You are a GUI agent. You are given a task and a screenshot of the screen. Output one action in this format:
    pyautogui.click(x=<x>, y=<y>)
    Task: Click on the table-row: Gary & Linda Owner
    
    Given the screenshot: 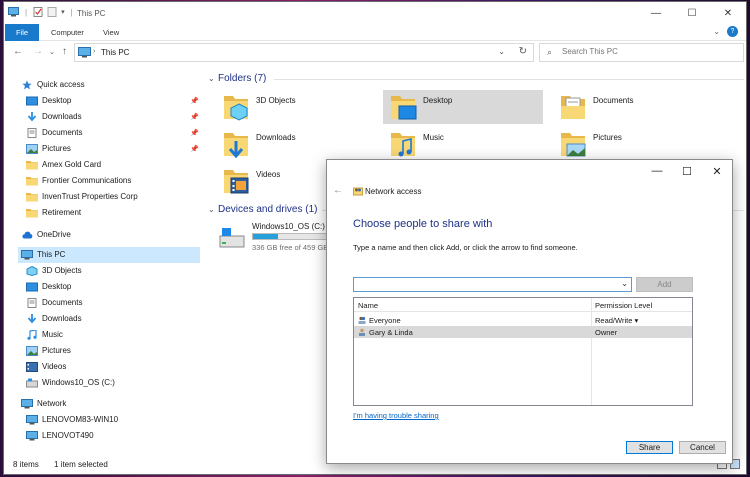 What is the action you would take?
    pyautogui.click(x=523, y=332)
    